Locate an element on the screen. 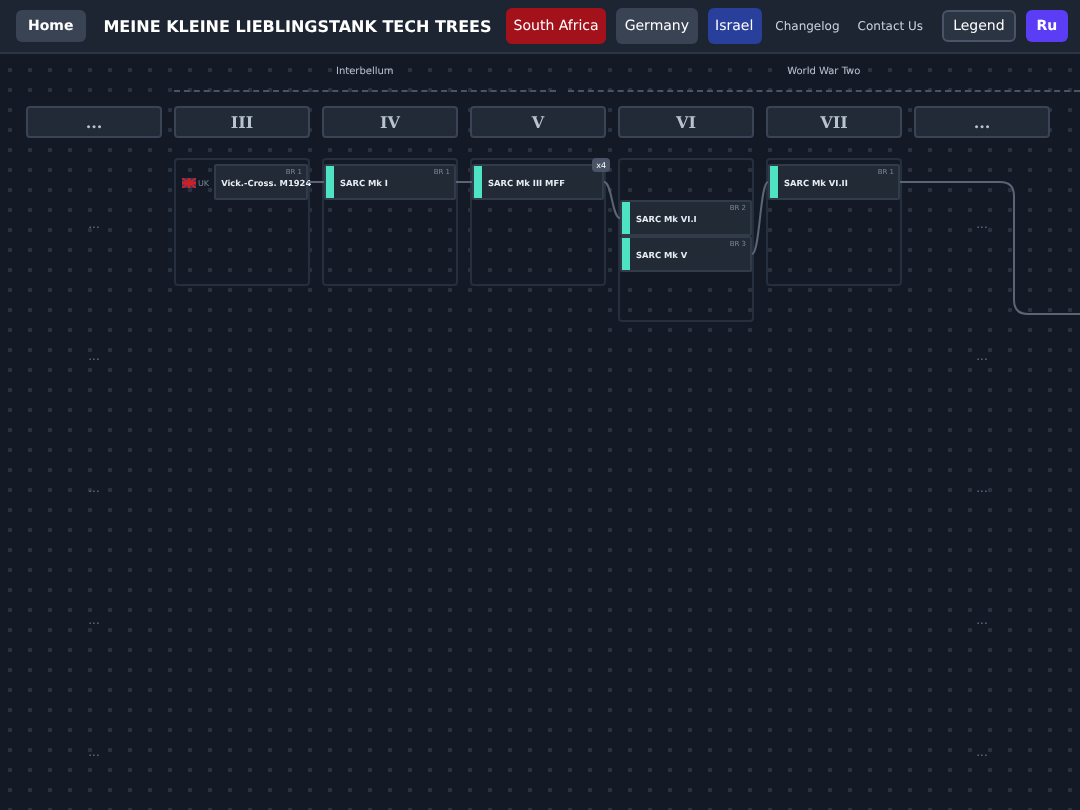  tier-header: V is located at coordinates (538, 122).